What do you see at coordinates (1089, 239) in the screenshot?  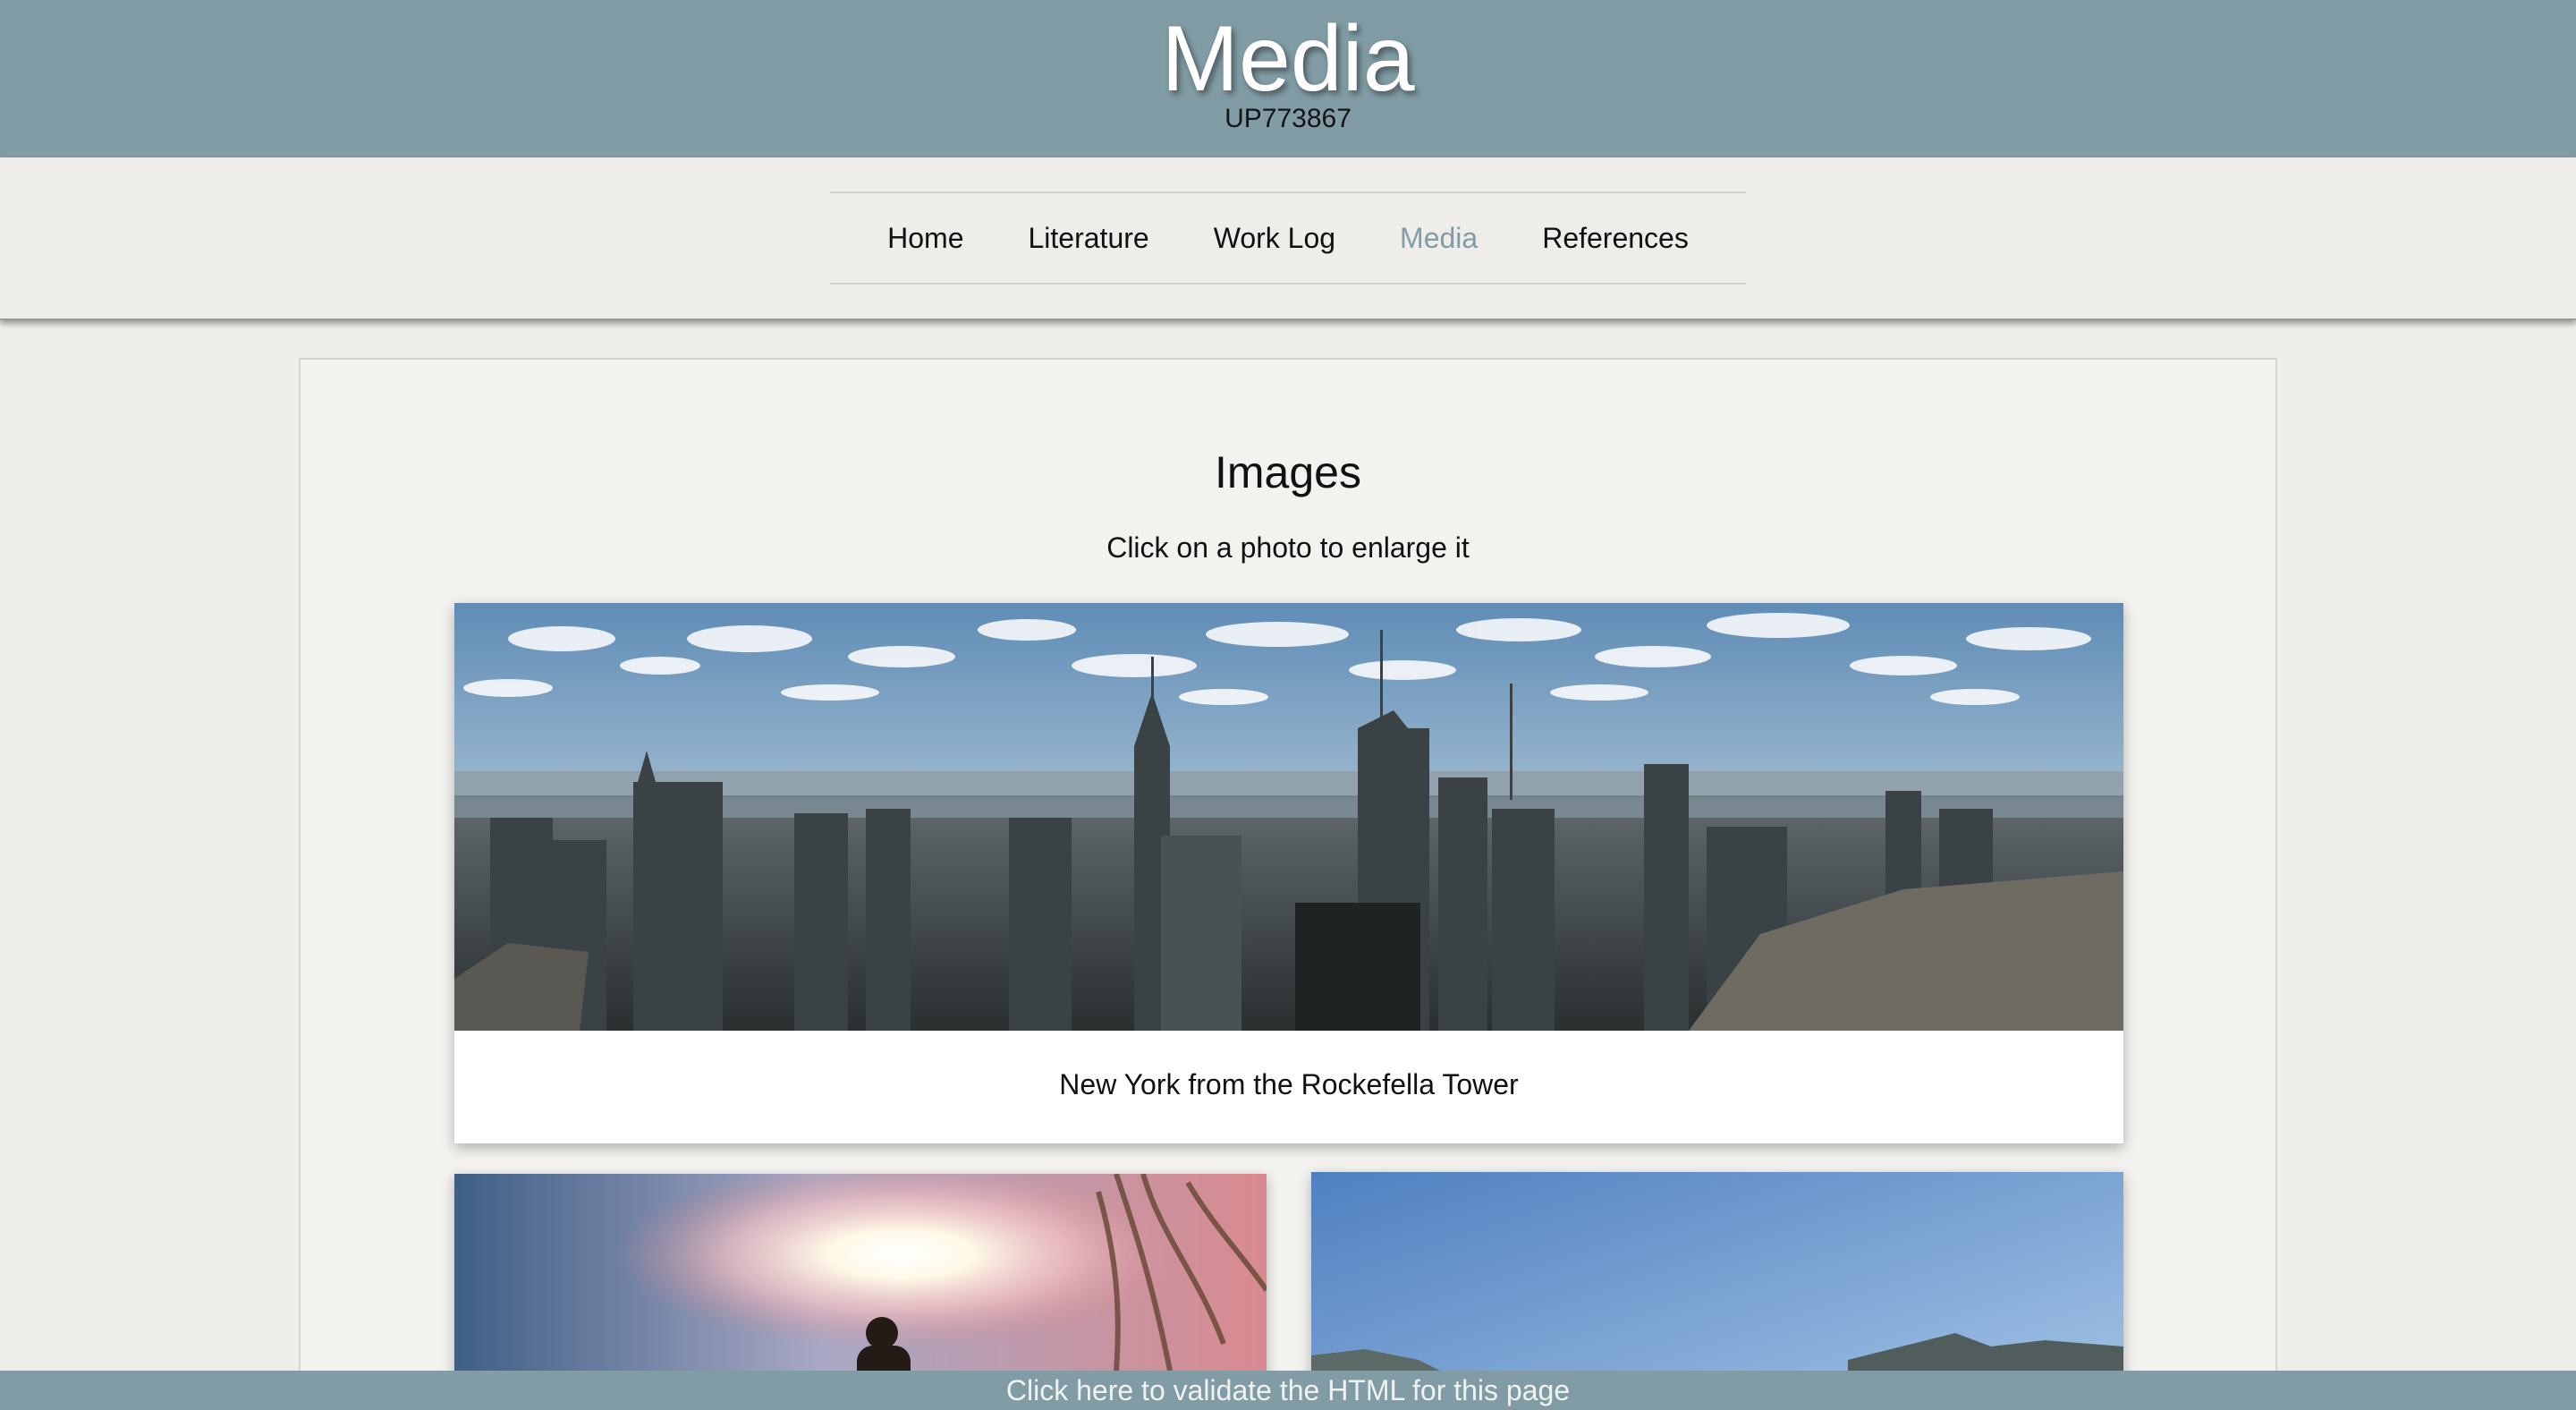 I see `nav-item-literature: Literature` at bounding box center [1089, 239].